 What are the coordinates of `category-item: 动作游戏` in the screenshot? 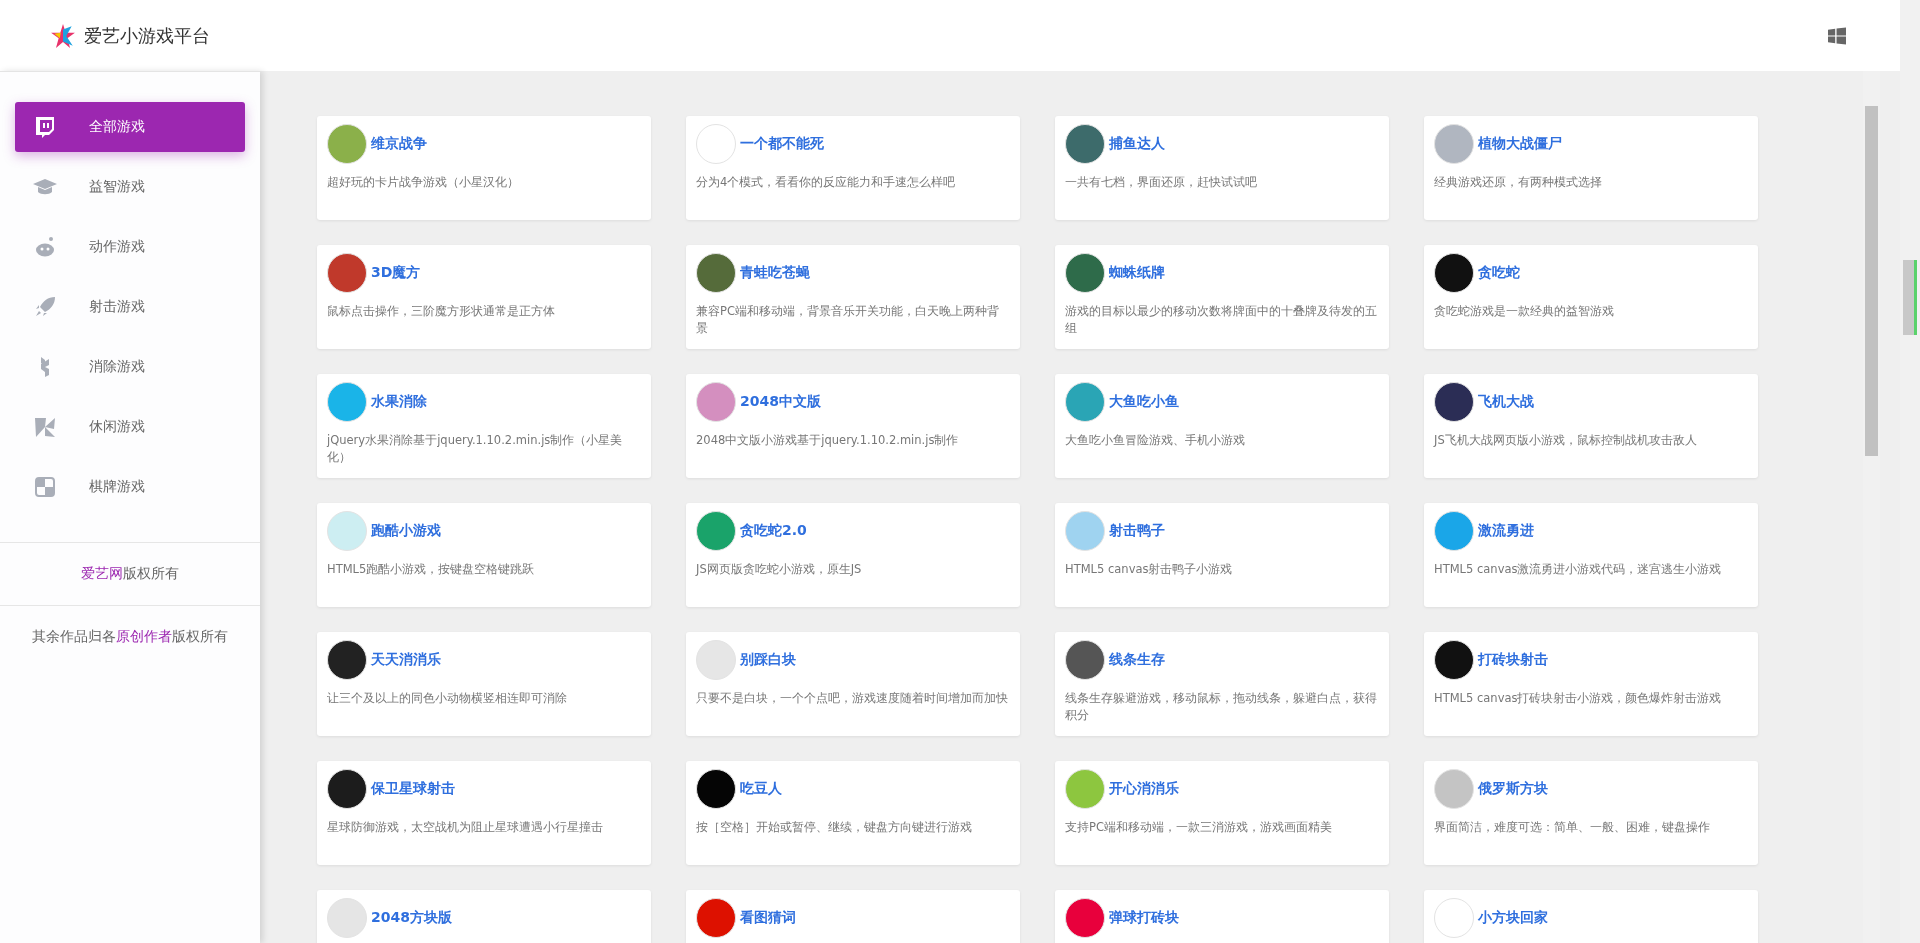 It's located at (130, 247).